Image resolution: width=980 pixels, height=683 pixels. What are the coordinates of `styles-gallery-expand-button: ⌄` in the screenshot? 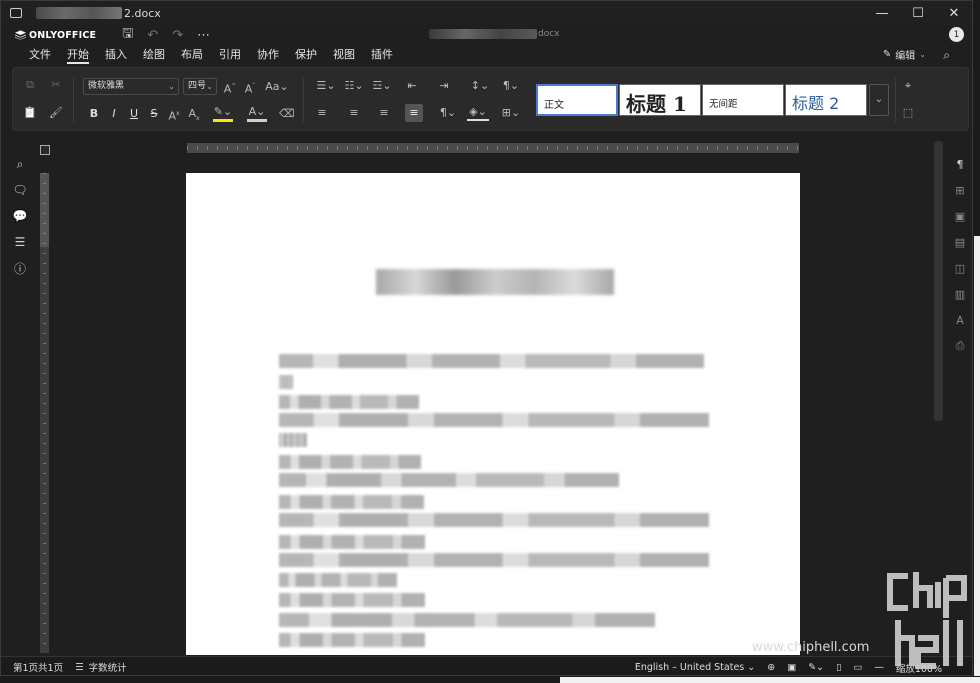 It's located at (879, 100).